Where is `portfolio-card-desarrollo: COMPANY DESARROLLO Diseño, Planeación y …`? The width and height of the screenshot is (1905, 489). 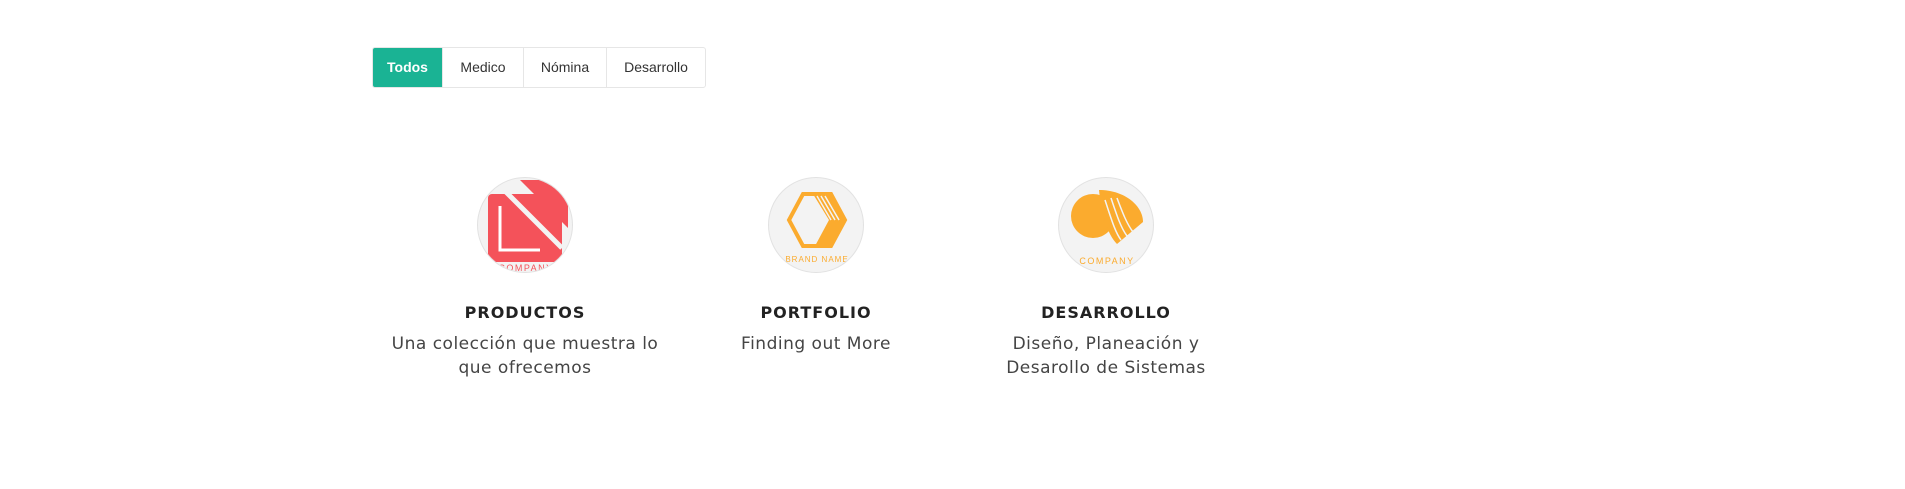
portfolio-card-desarrollo: COMPANY DESARROLLO Diseño, Planeación y … is located at coordinates (1106, 278).